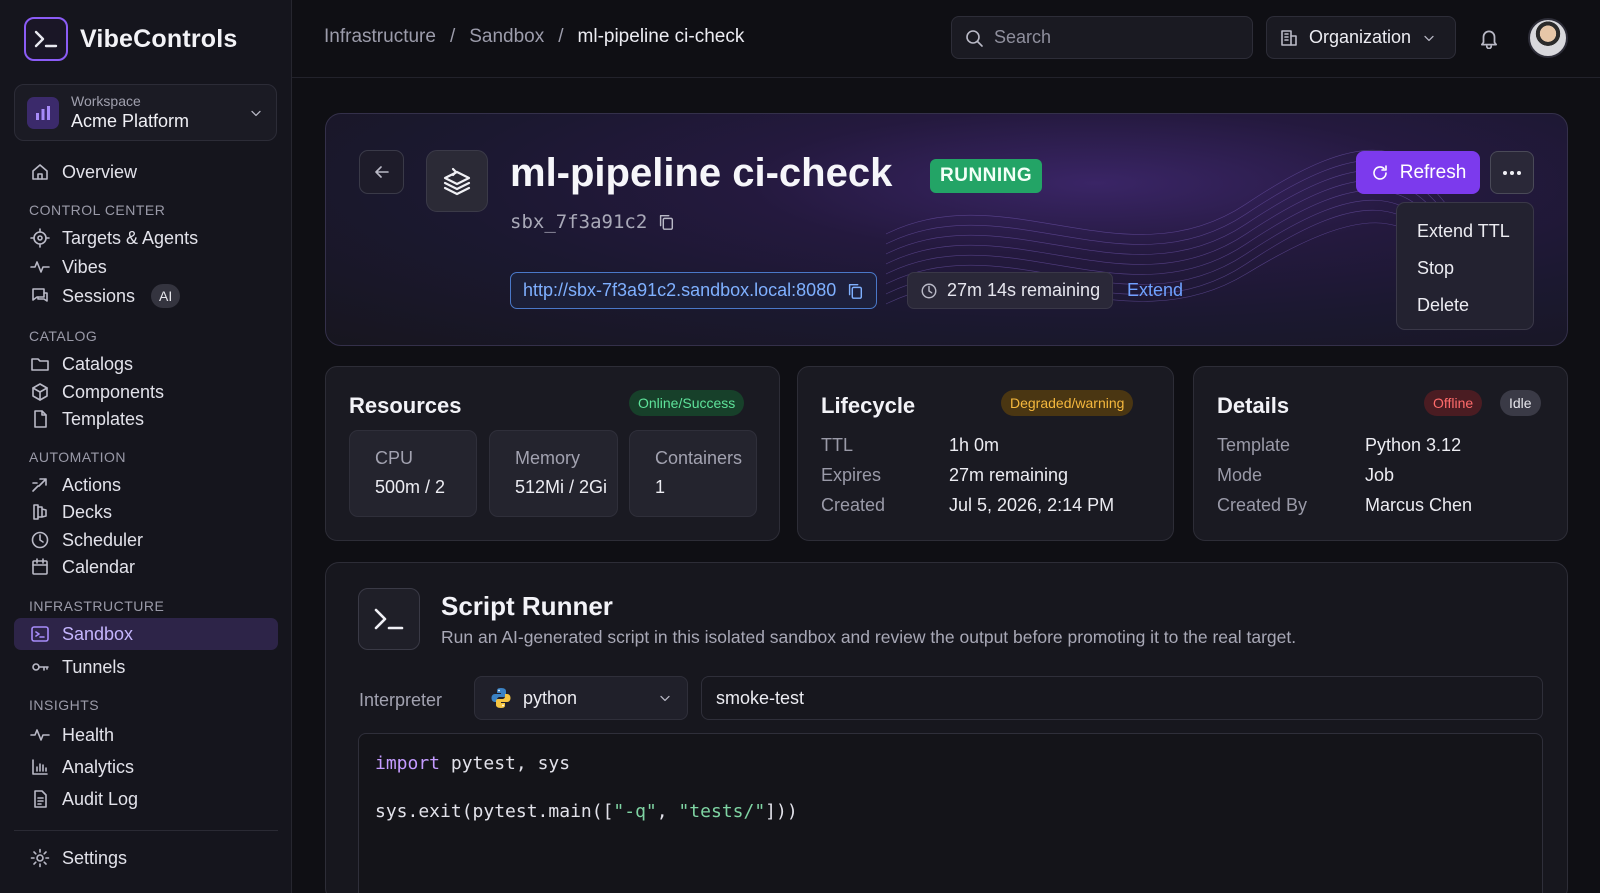 This screenshot has width=1600, height=893. I want to click on breadcrumb-item-sandbox: Sandbox, so click(506, 37).